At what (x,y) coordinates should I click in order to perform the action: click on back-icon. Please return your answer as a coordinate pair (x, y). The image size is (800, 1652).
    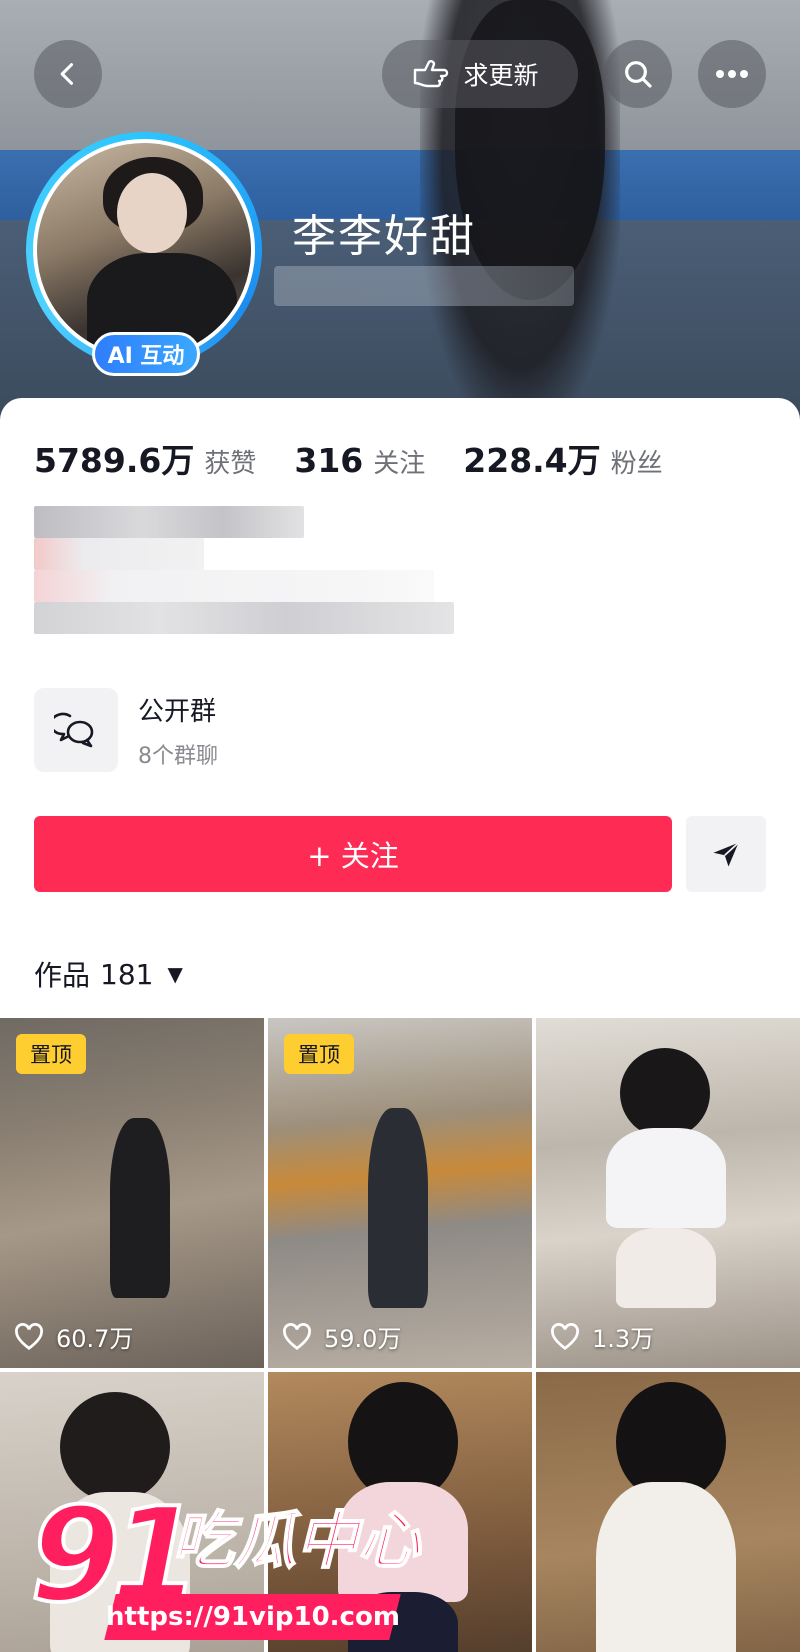
    Looking at the image, I should click on (67, 74).